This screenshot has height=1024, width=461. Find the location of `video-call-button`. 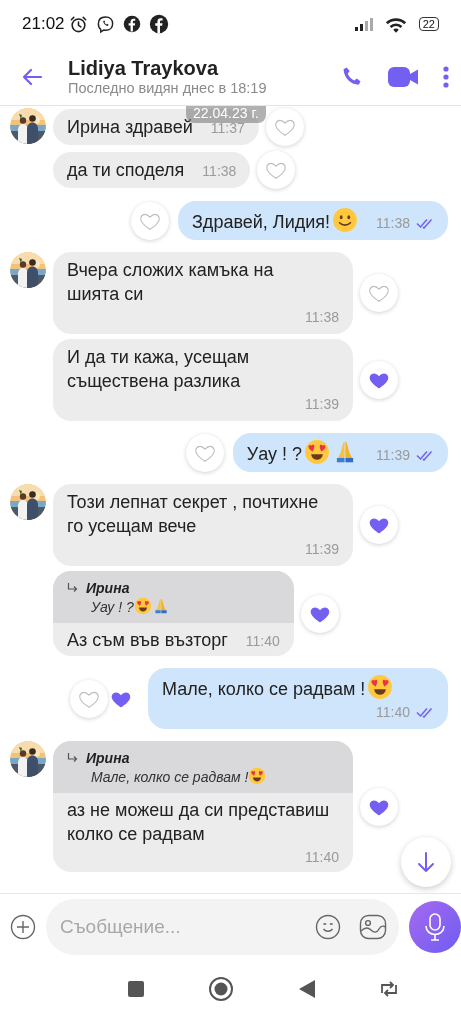

video-call-button is located at coordinates (403, 76).